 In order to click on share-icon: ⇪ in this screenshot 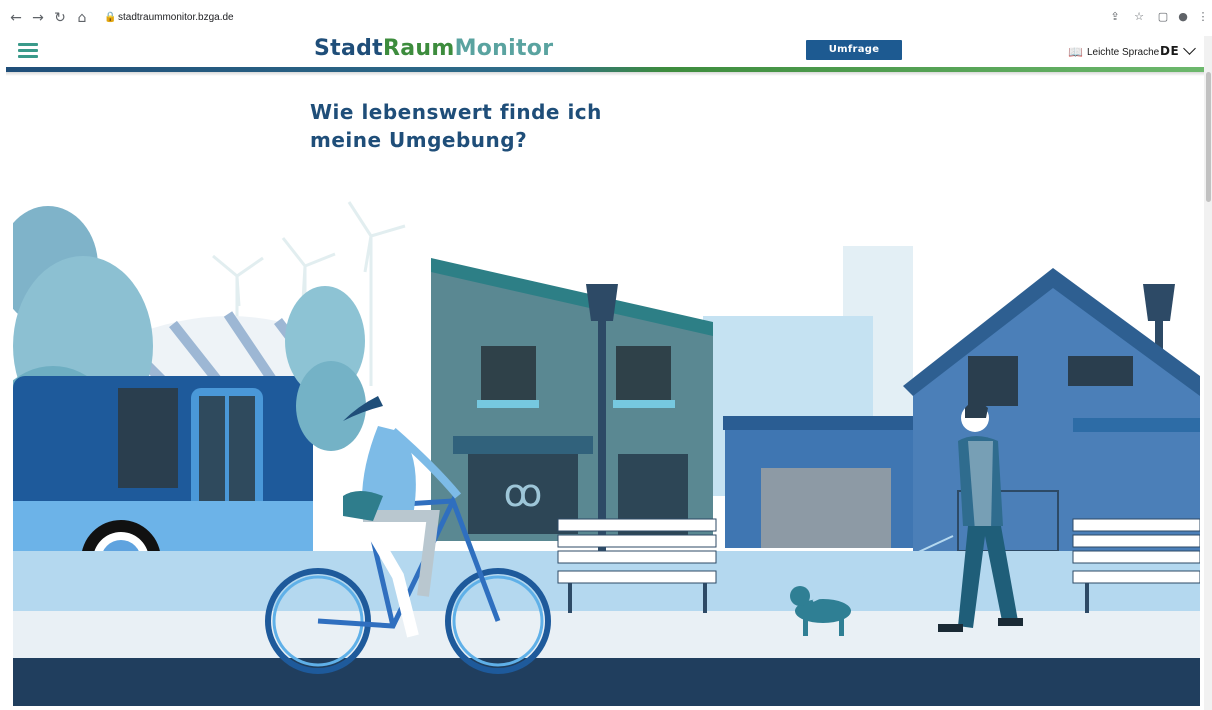, I will do `click(1115, 17)`.